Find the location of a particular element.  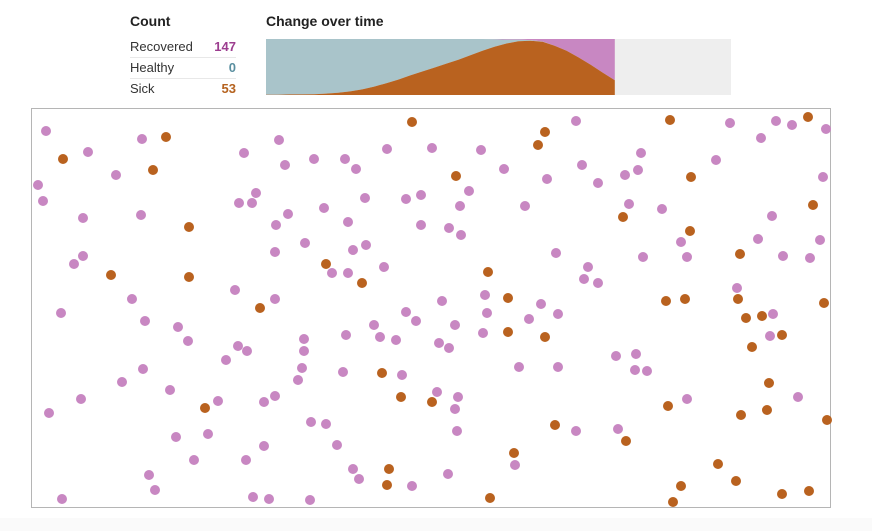

count-label-recovered: Recovered is located at coordinates (161, 46).